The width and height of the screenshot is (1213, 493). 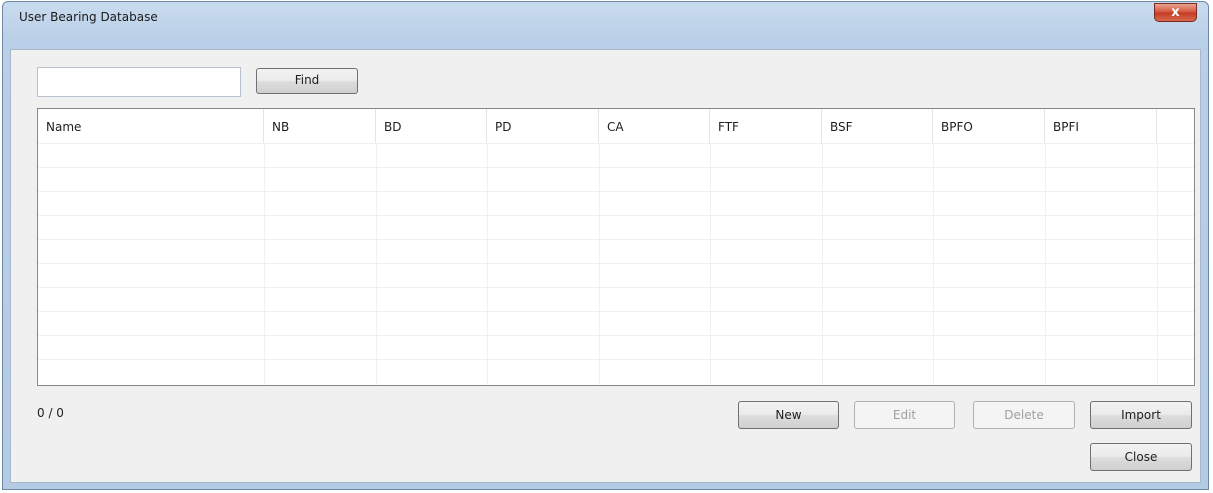 I want to click on search-input, so click(x=139, y=82).